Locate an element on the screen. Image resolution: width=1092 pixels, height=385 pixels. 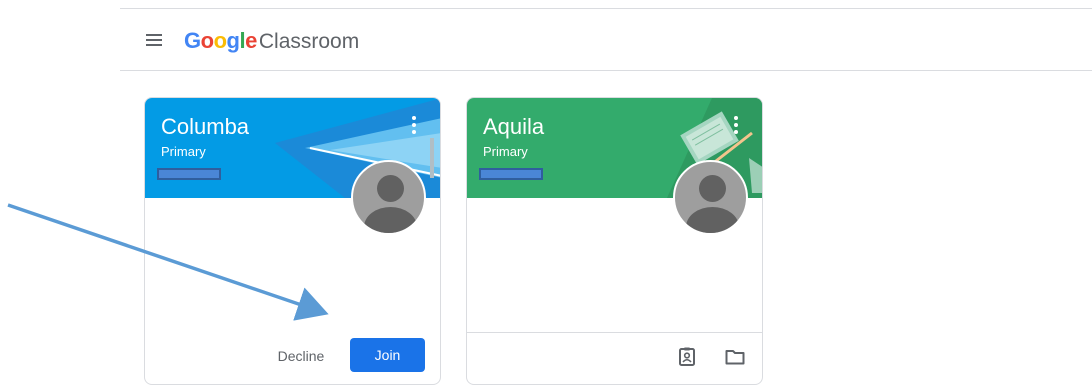
logo-letter: g is located at coordinates (233, 40).